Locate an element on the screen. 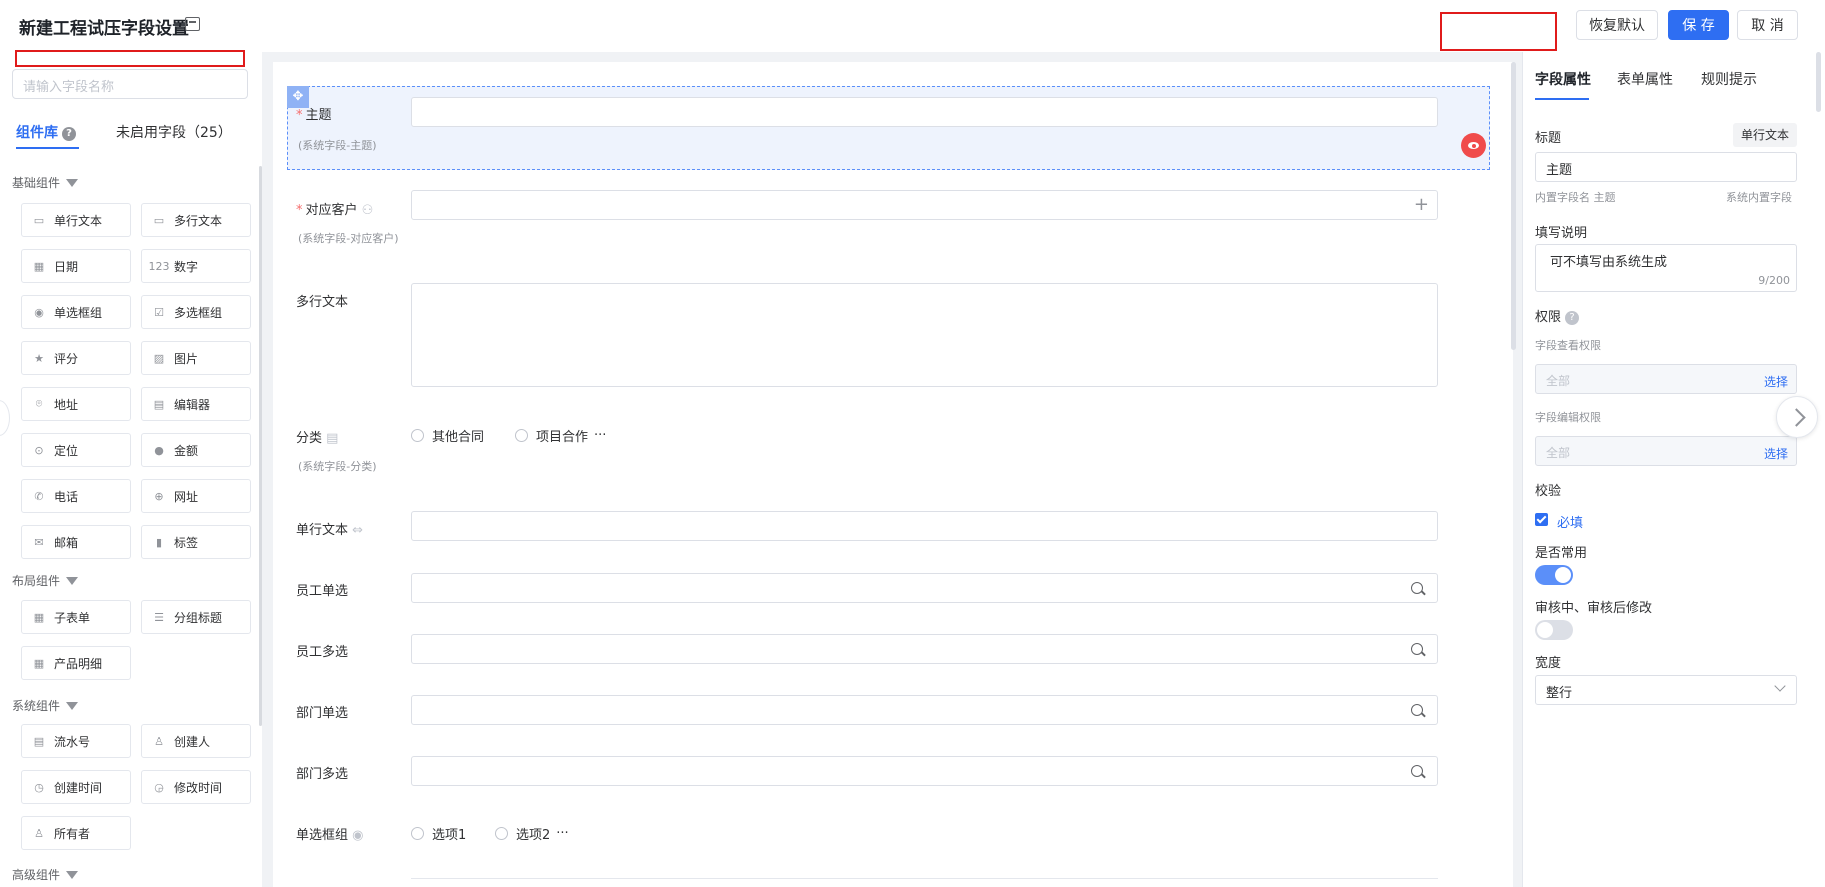  component-radio-group: ◉ 单选框组 is located at coordinates (76, 312).